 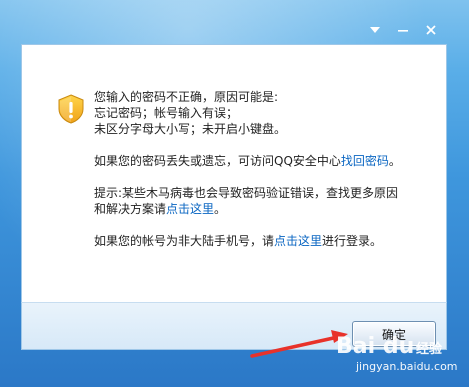 I want to click on hint-line-2: 和解决方案请点击这里。, so click(x=264, y=209).